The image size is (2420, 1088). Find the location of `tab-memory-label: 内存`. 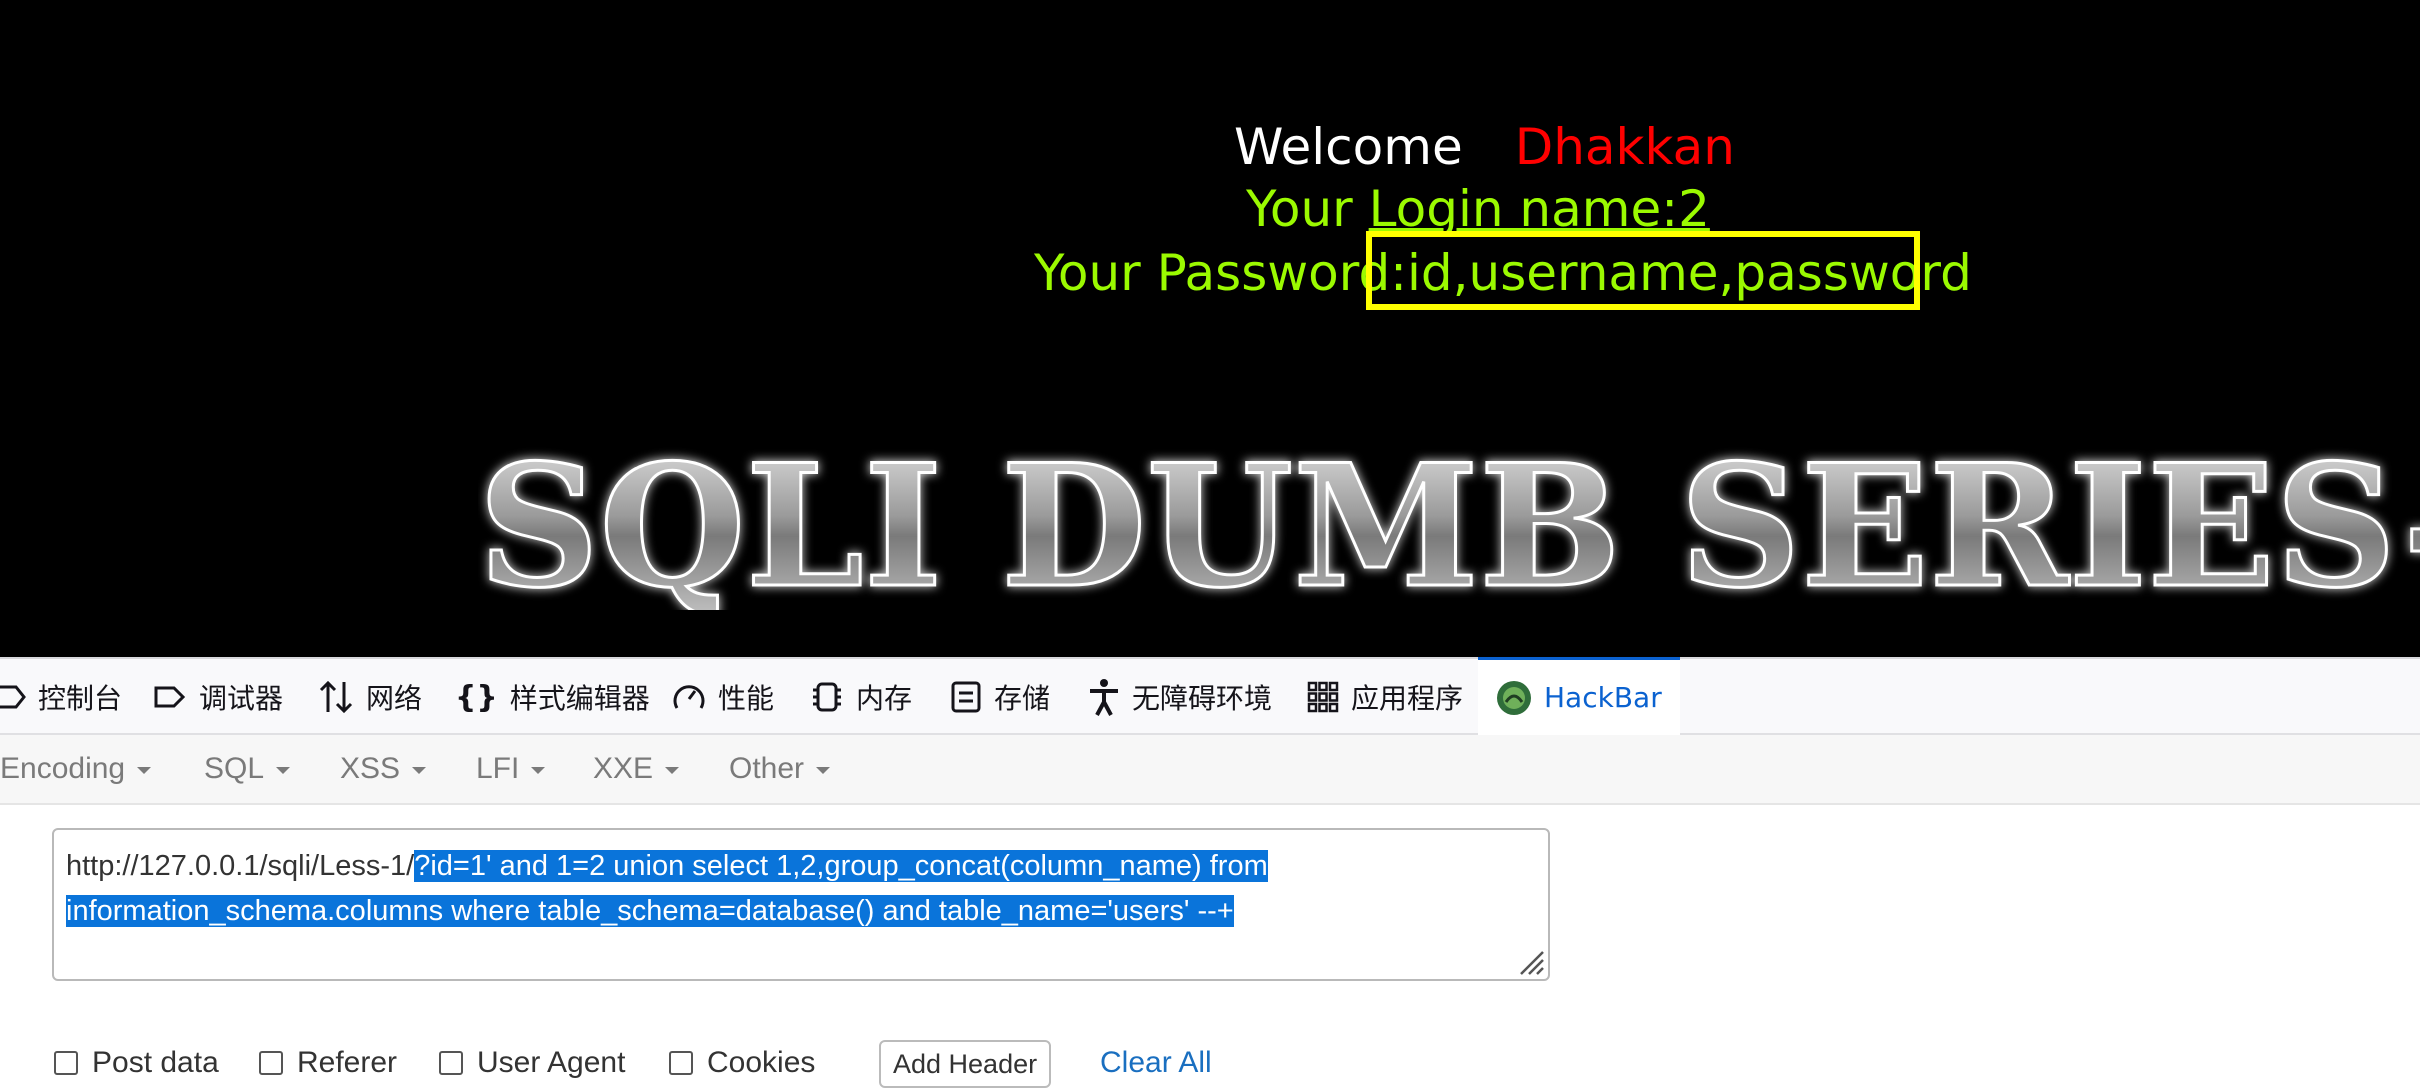

tab-memory-label: 内存 is located at coordinates (884, 698).